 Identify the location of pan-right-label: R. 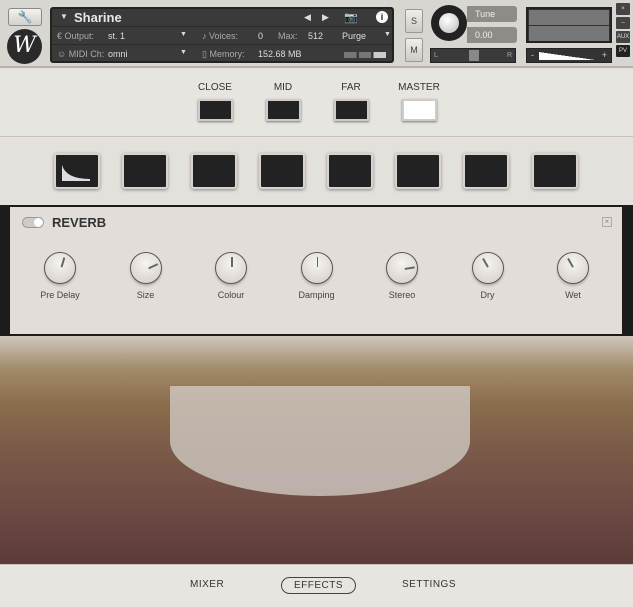
(509, 55).